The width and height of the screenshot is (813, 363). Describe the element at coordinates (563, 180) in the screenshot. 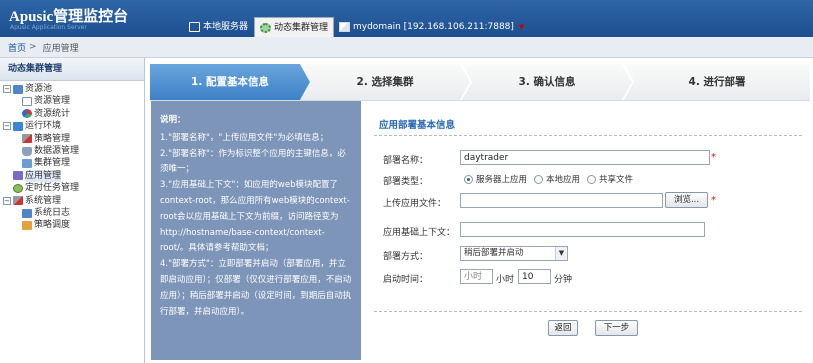

I see `radio-local-app-label: 本地应用` at that location.